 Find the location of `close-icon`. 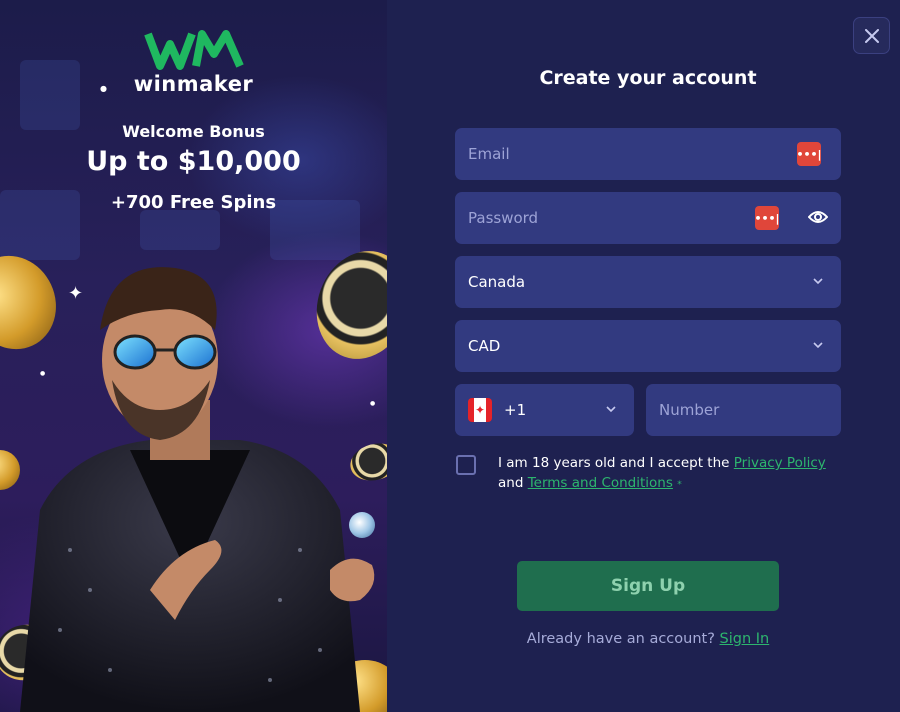

close-icon is located at coordinates (871, 35).